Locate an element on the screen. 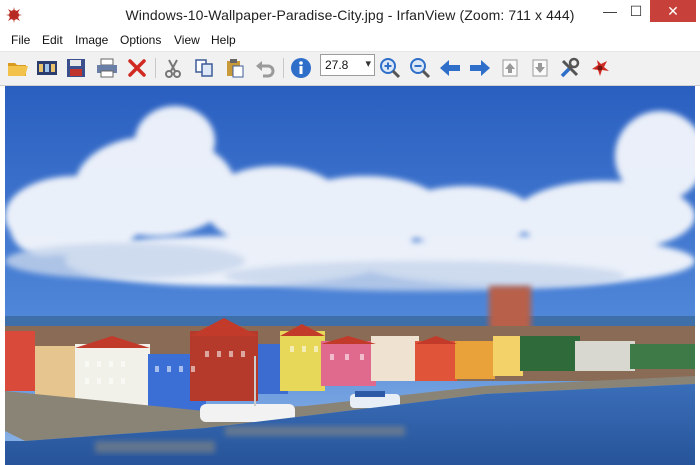 Image resolution: width=700 pixels, height=465 pixels. chevron-down-icon: ▾ is located at coordinates (368, 63).